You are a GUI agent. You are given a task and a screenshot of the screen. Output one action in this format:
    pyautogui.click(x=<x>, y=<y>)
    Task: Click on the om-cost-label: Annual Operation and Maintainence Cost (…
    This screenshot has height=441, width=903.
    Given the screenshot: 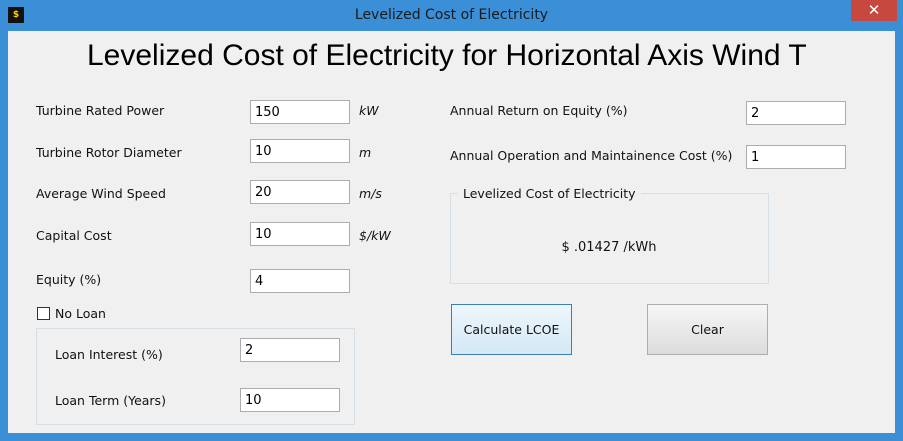 What is the action you would take?
    pyautogui.click(x=591, y=155)
    